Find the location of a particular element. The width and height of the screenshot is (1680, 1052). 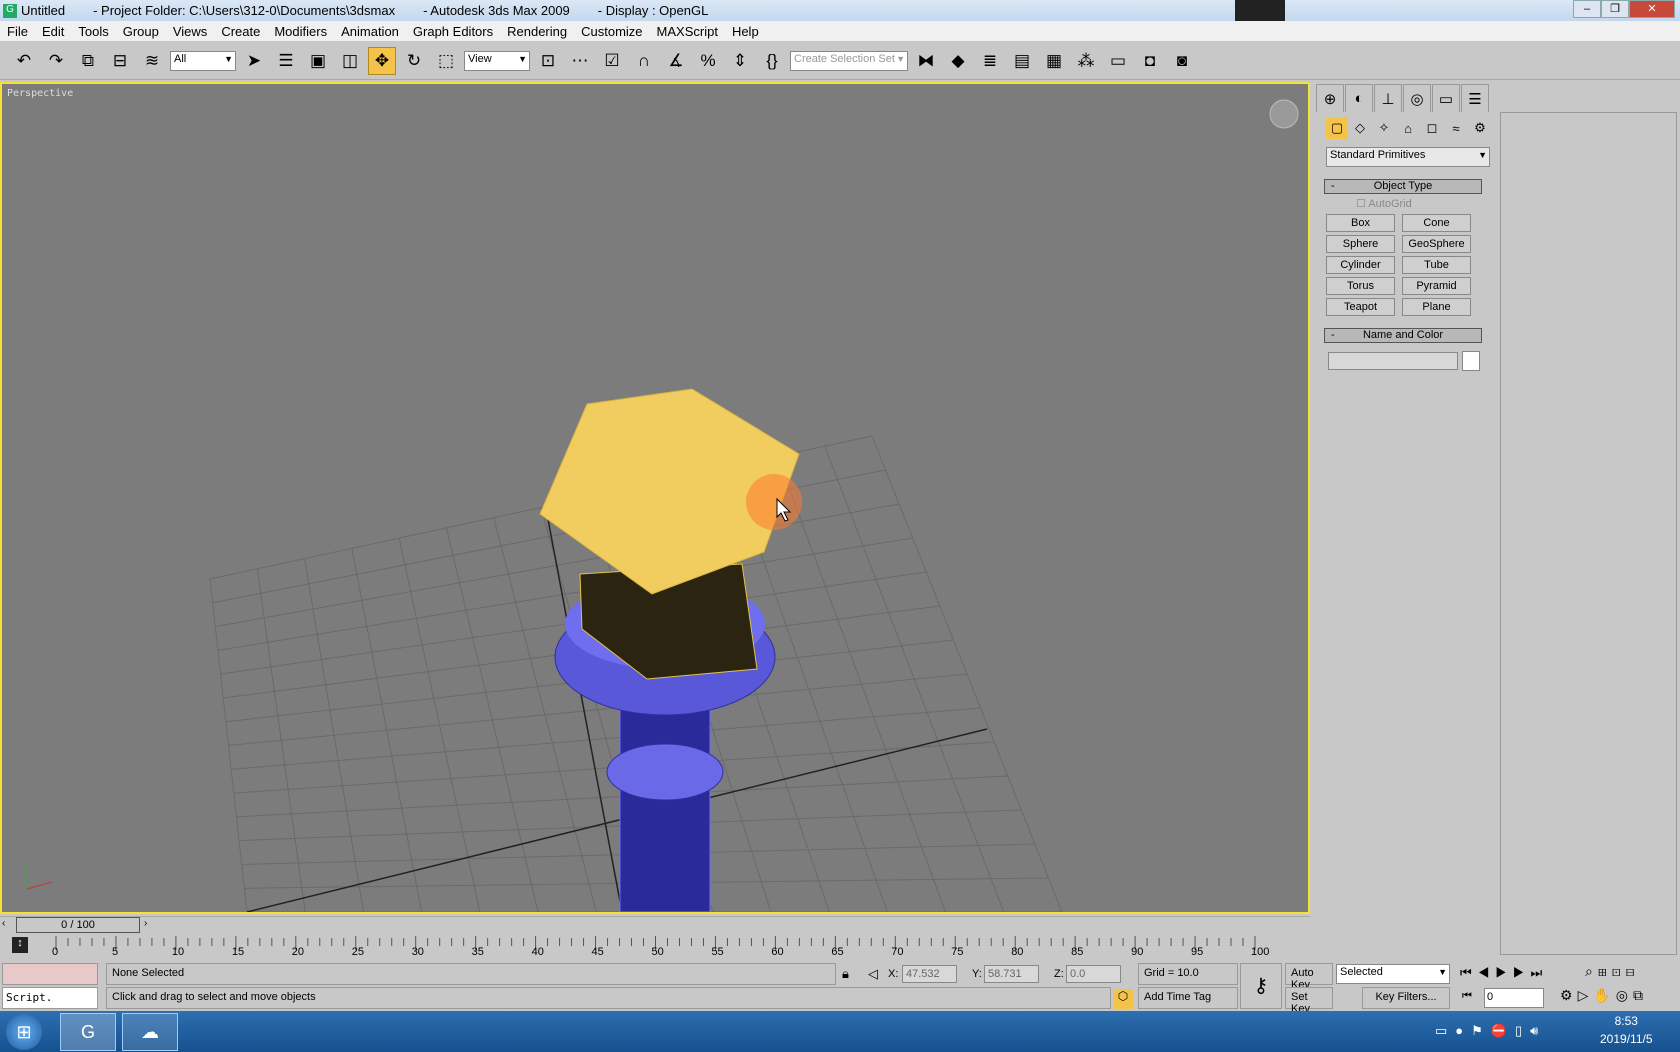

taskbar-3dsmax-icon: G is located at coordinates (88, 1032).